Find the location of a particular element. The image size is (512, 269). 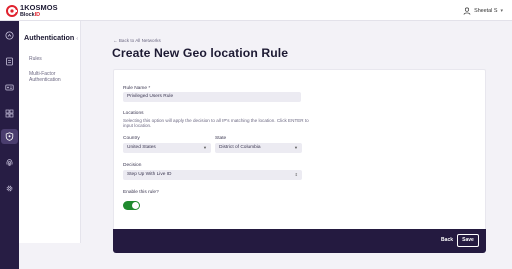

shield-icon is located at coordinates (9, 136).